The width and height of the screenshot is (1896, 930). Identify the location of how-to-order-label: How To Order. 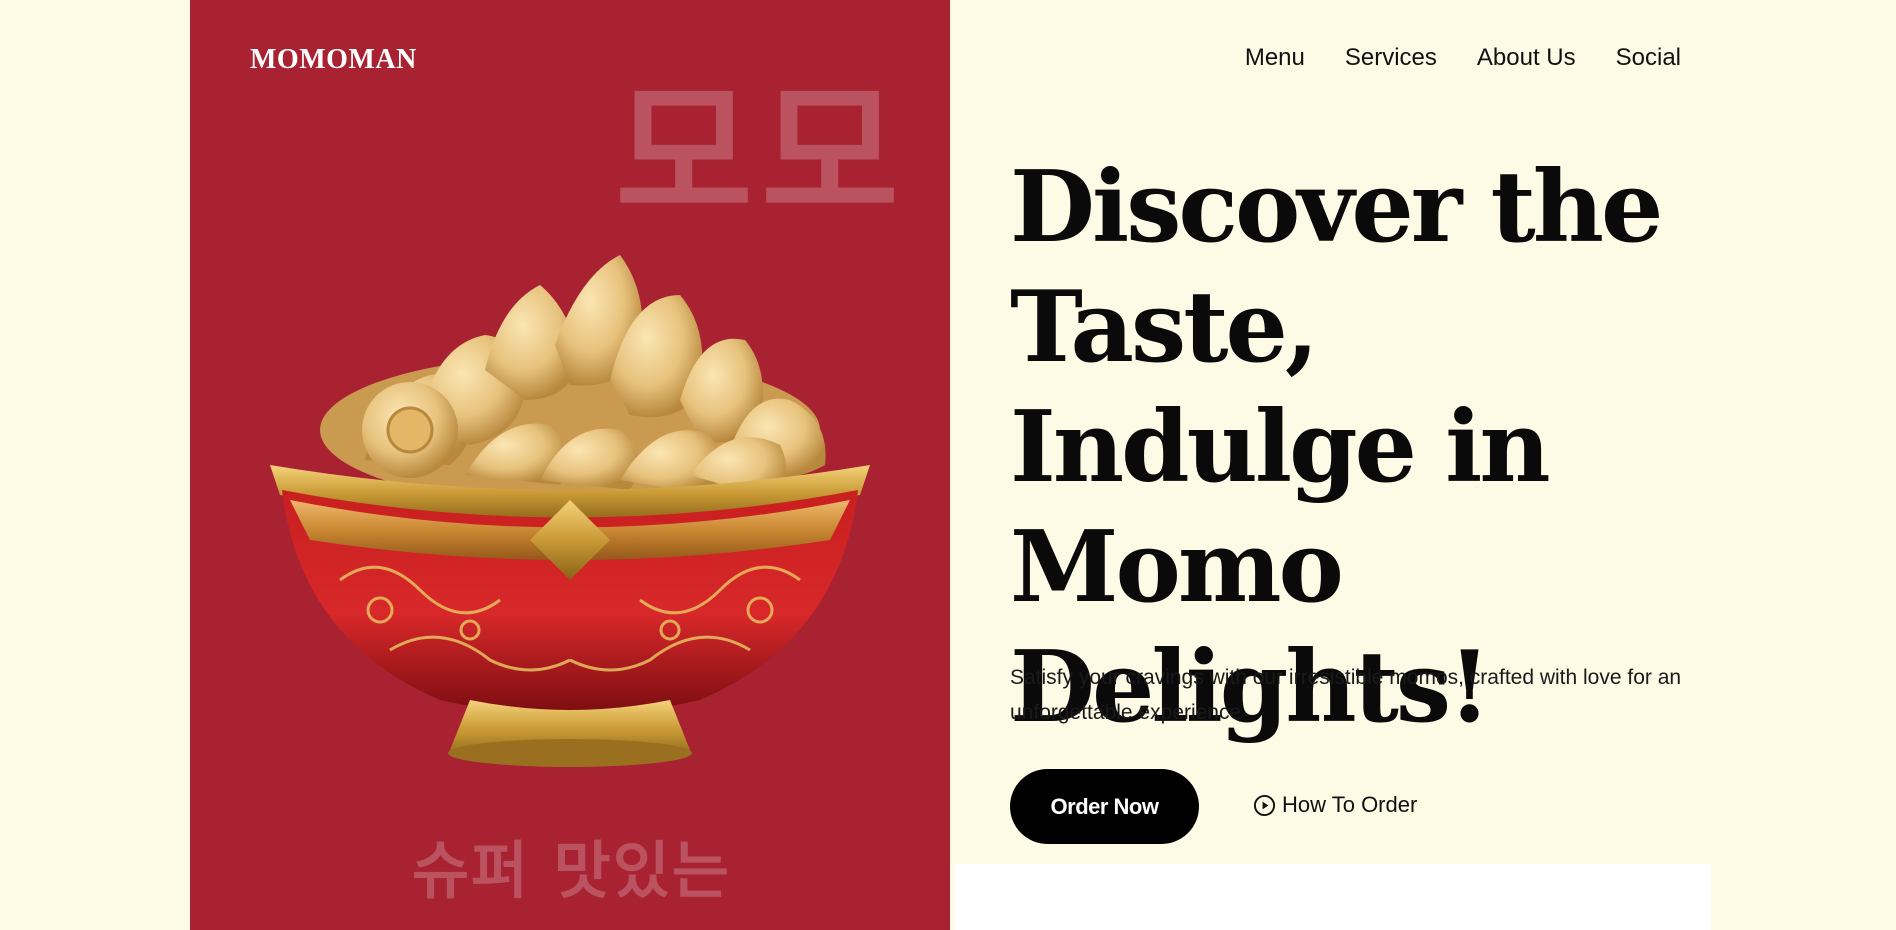
(1350, 804).